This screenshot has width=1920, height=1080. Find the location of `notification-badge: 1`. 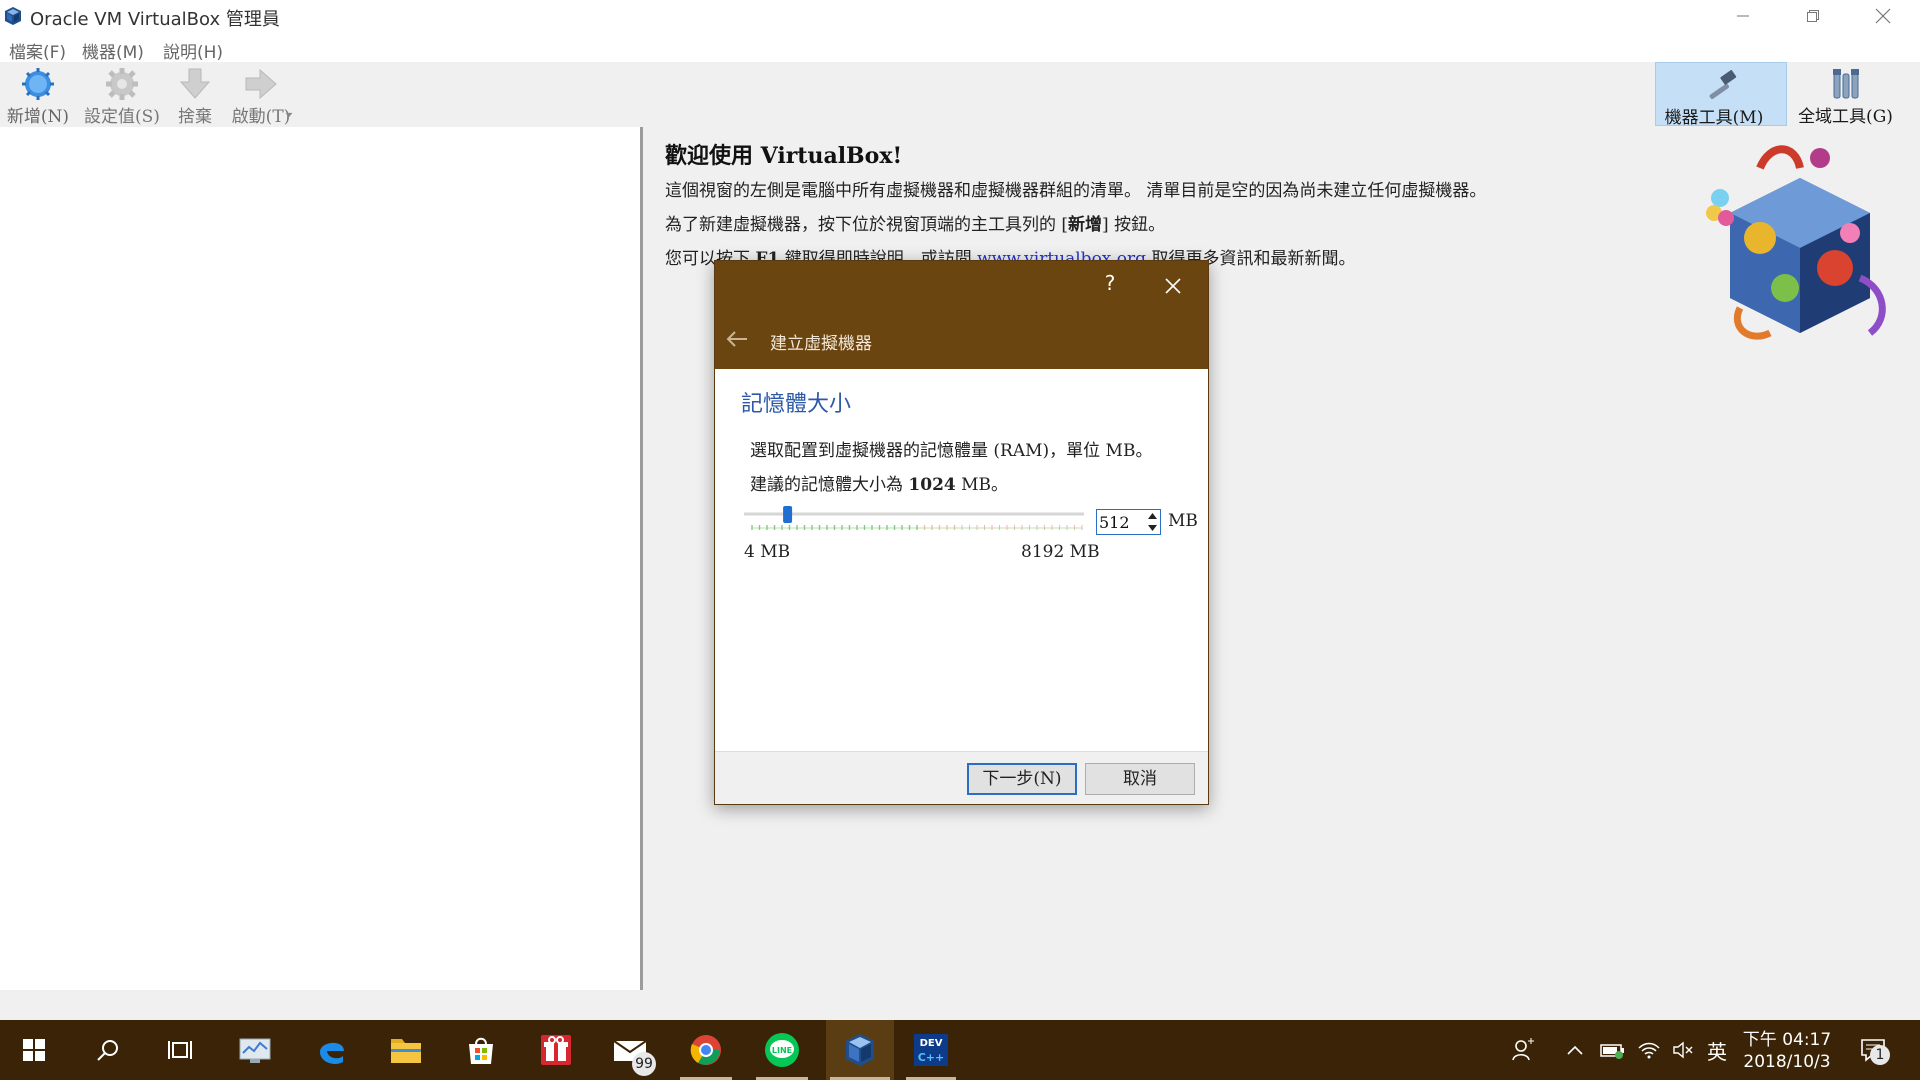

notification-badge: 1 is located at coordinates (1880, 1055).